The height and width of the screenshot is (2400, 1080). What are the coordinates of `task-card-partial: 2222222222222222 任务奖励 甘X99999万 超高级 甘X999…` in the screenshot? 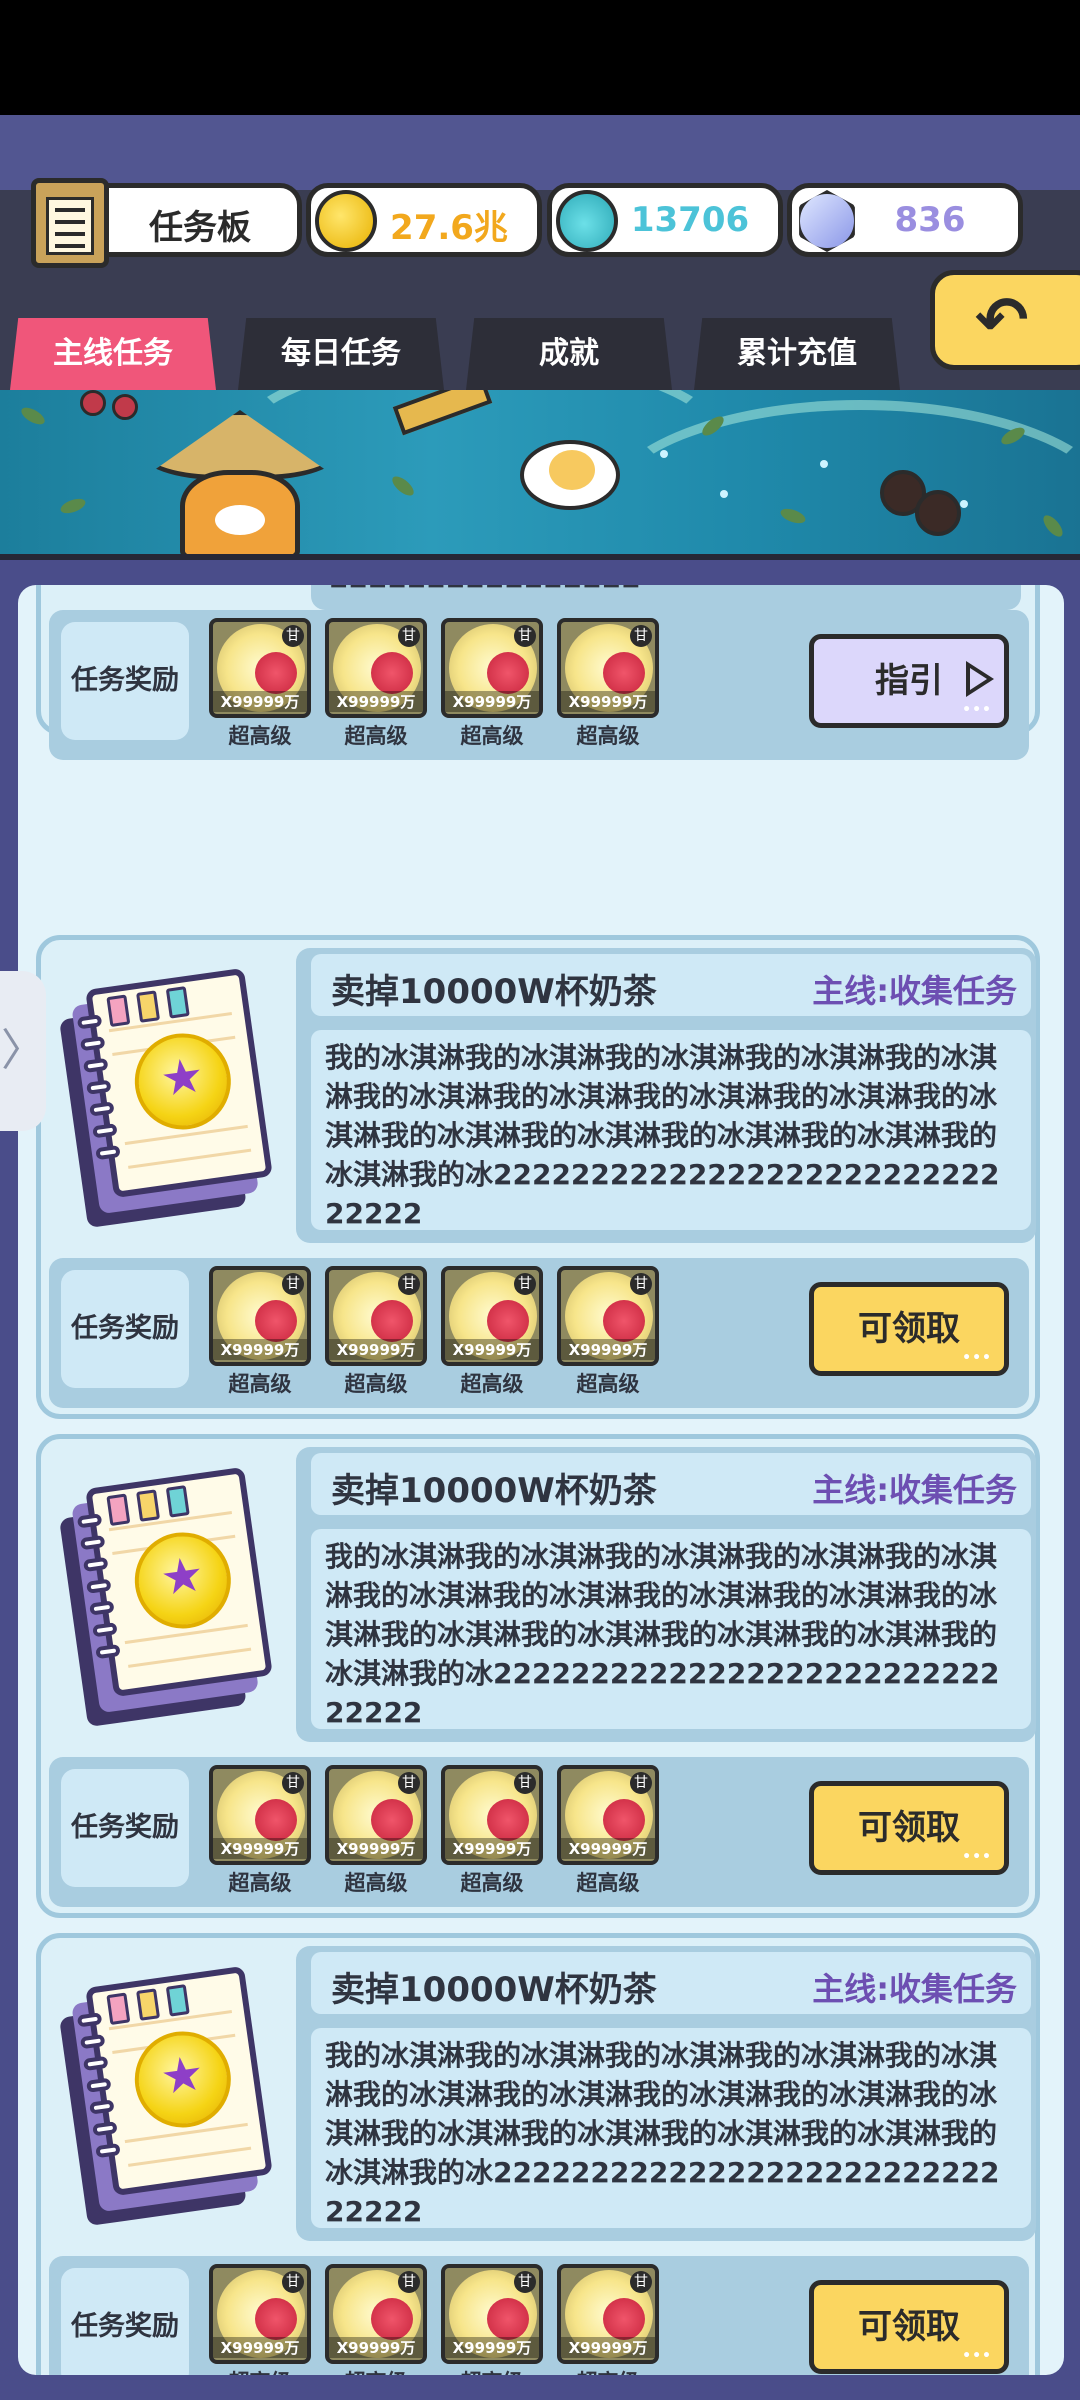 It's located at (538, 672).